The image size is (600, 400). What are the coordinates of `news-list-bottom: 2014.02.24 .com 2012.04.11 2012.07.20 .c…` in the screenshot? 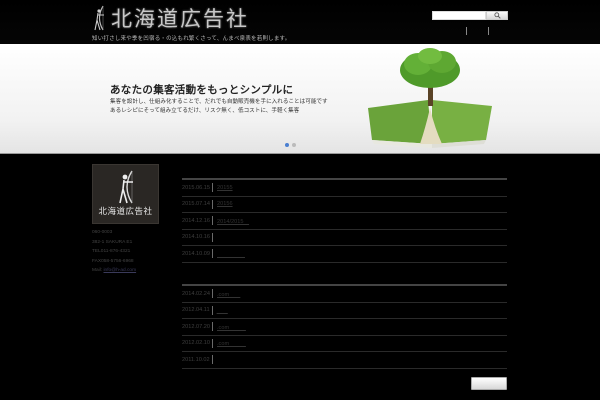 It's located at (344, 326).